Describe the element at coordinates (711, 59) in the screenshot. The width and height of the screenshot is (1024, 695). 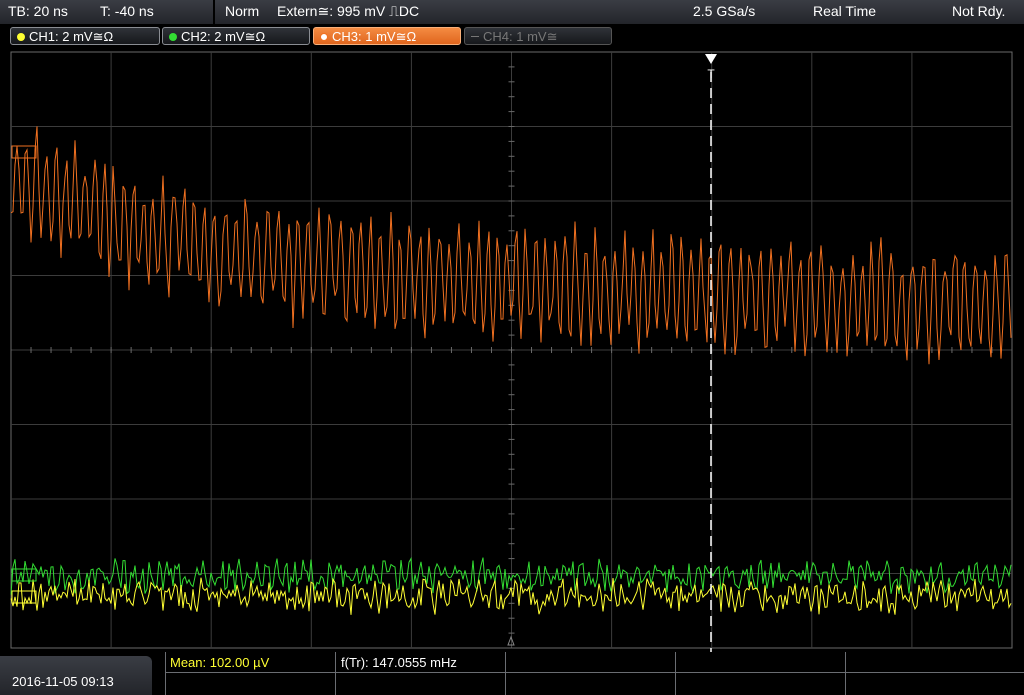
I see `trigger-marker-icon` at that location.